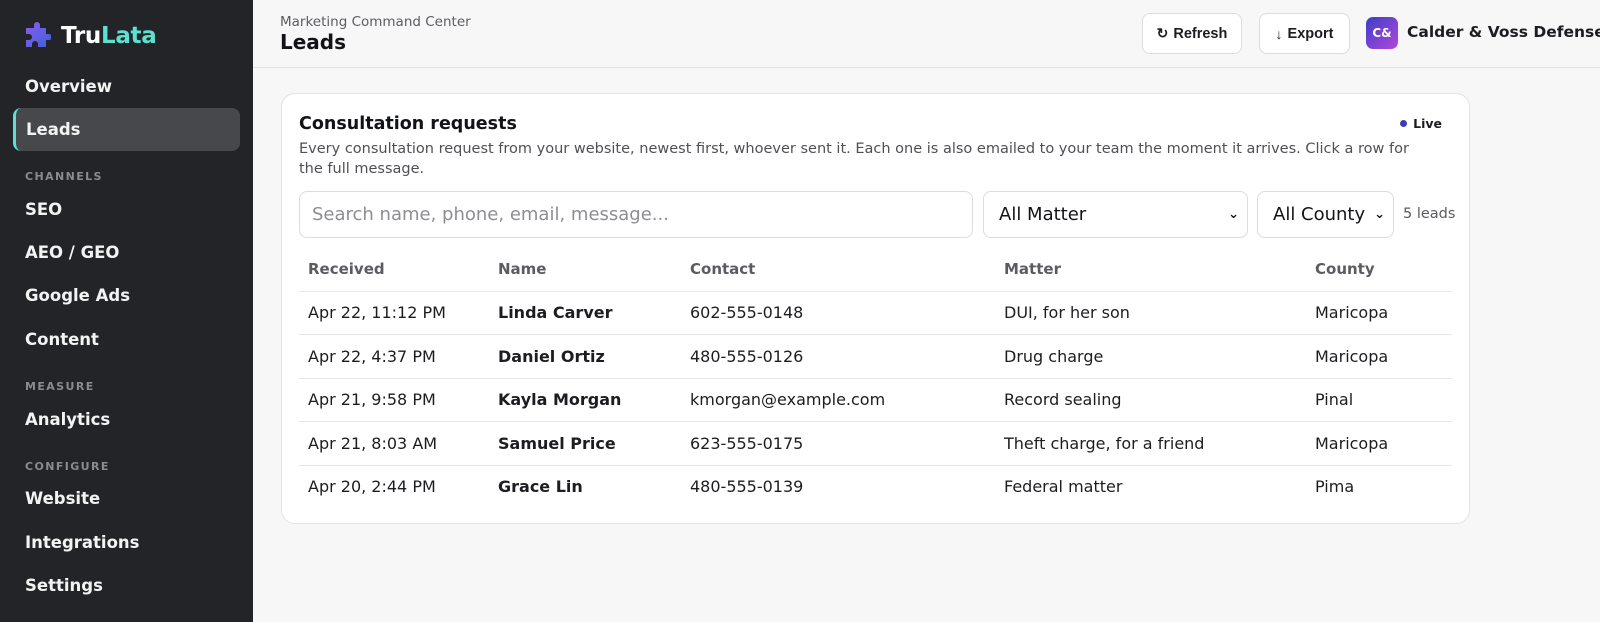  What do you see at coordinates (377, 313) in the screenshot?
I see `cell-received: Apr 22, 11:12 PM` at bounding box center [377, 313].